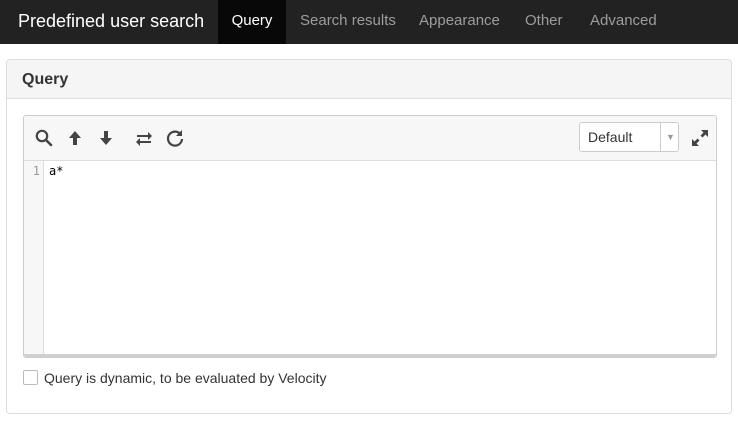 This screenshot has height=421, width=738. What do you see at coordinates (459, 22) in the screenshot?
I see `tab-appearance: Appearance` at bounding box center [459, 22].